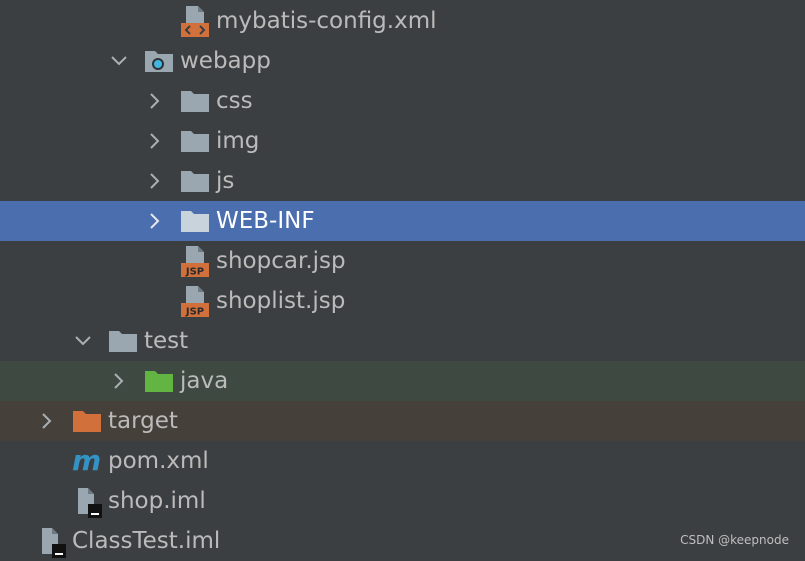 The width and height of the screenshot is (805, 561). I want to click on tree-item-shop-iml: shop.iml, so click(402, 501).